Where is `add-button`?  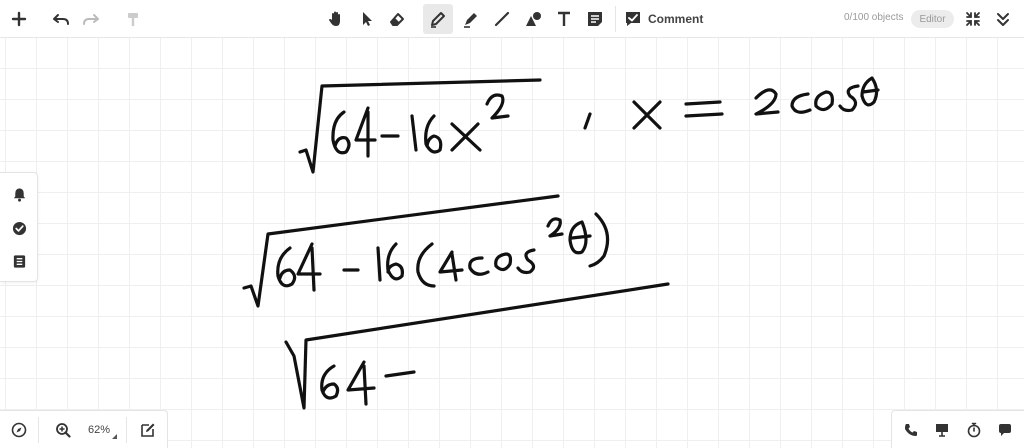 add-button is located at coordinates (19, 19).